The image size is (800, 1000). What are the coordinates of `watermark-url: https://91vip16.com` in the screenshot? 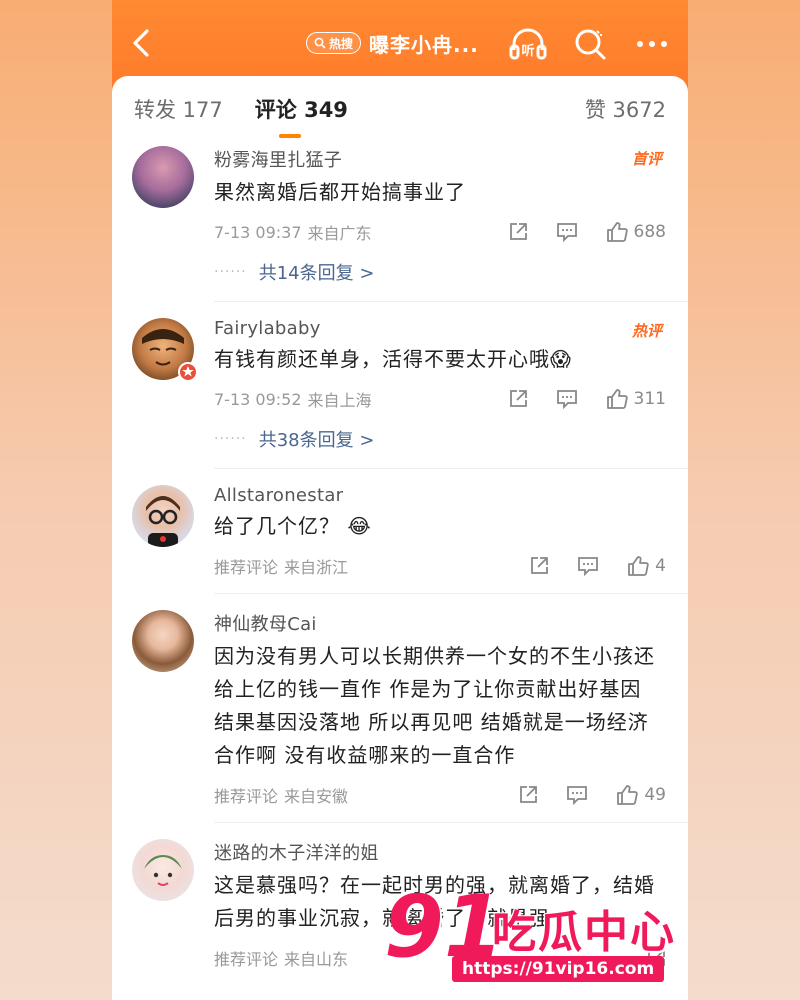 It's located at (558, 969).